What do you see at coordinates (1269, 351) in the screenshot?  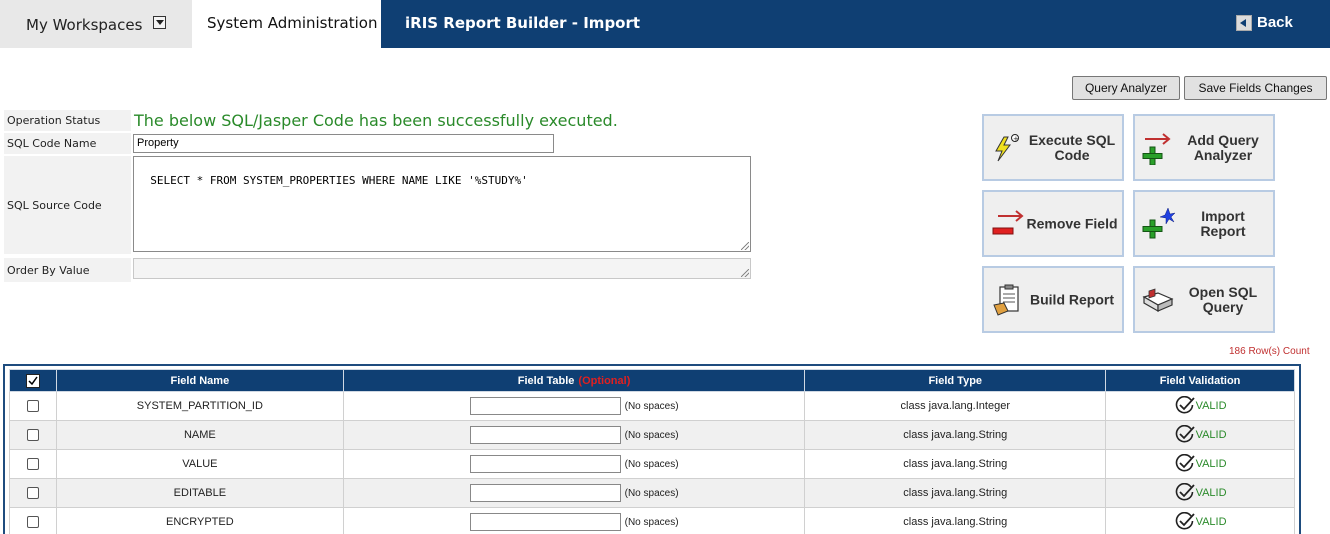 I see `row-count: 186 Row(s) Count` at bounding box center [1269, 351].